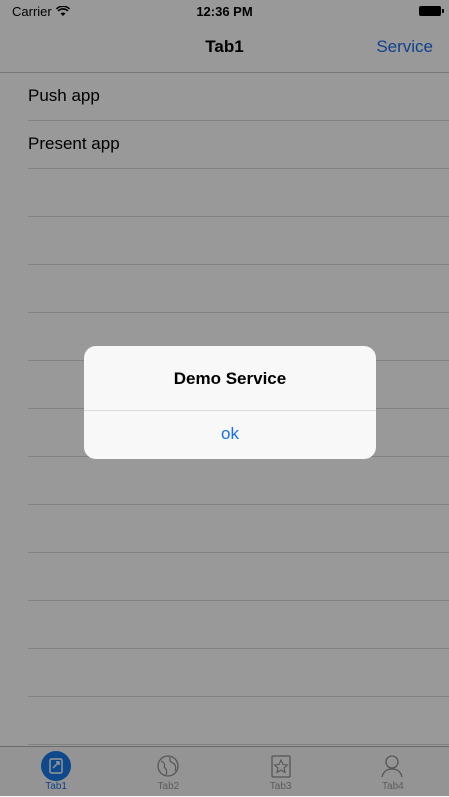 This screenshot has height=797, width=449. What do you see at coordinates (230, 402) in the screenshot?
I see `alert-dialog: Demo Service ok` at bounding box center [230, 402].